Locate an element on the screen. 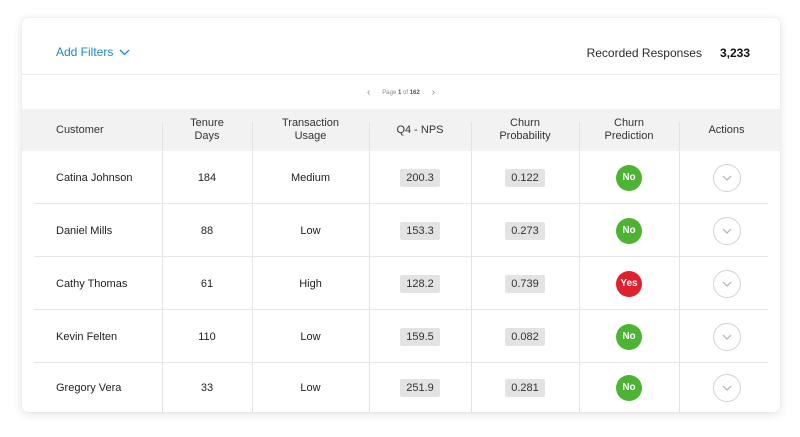 This screenshot has width=800, height=437. pagination-total: 162 is located at coordinates (414, 92).